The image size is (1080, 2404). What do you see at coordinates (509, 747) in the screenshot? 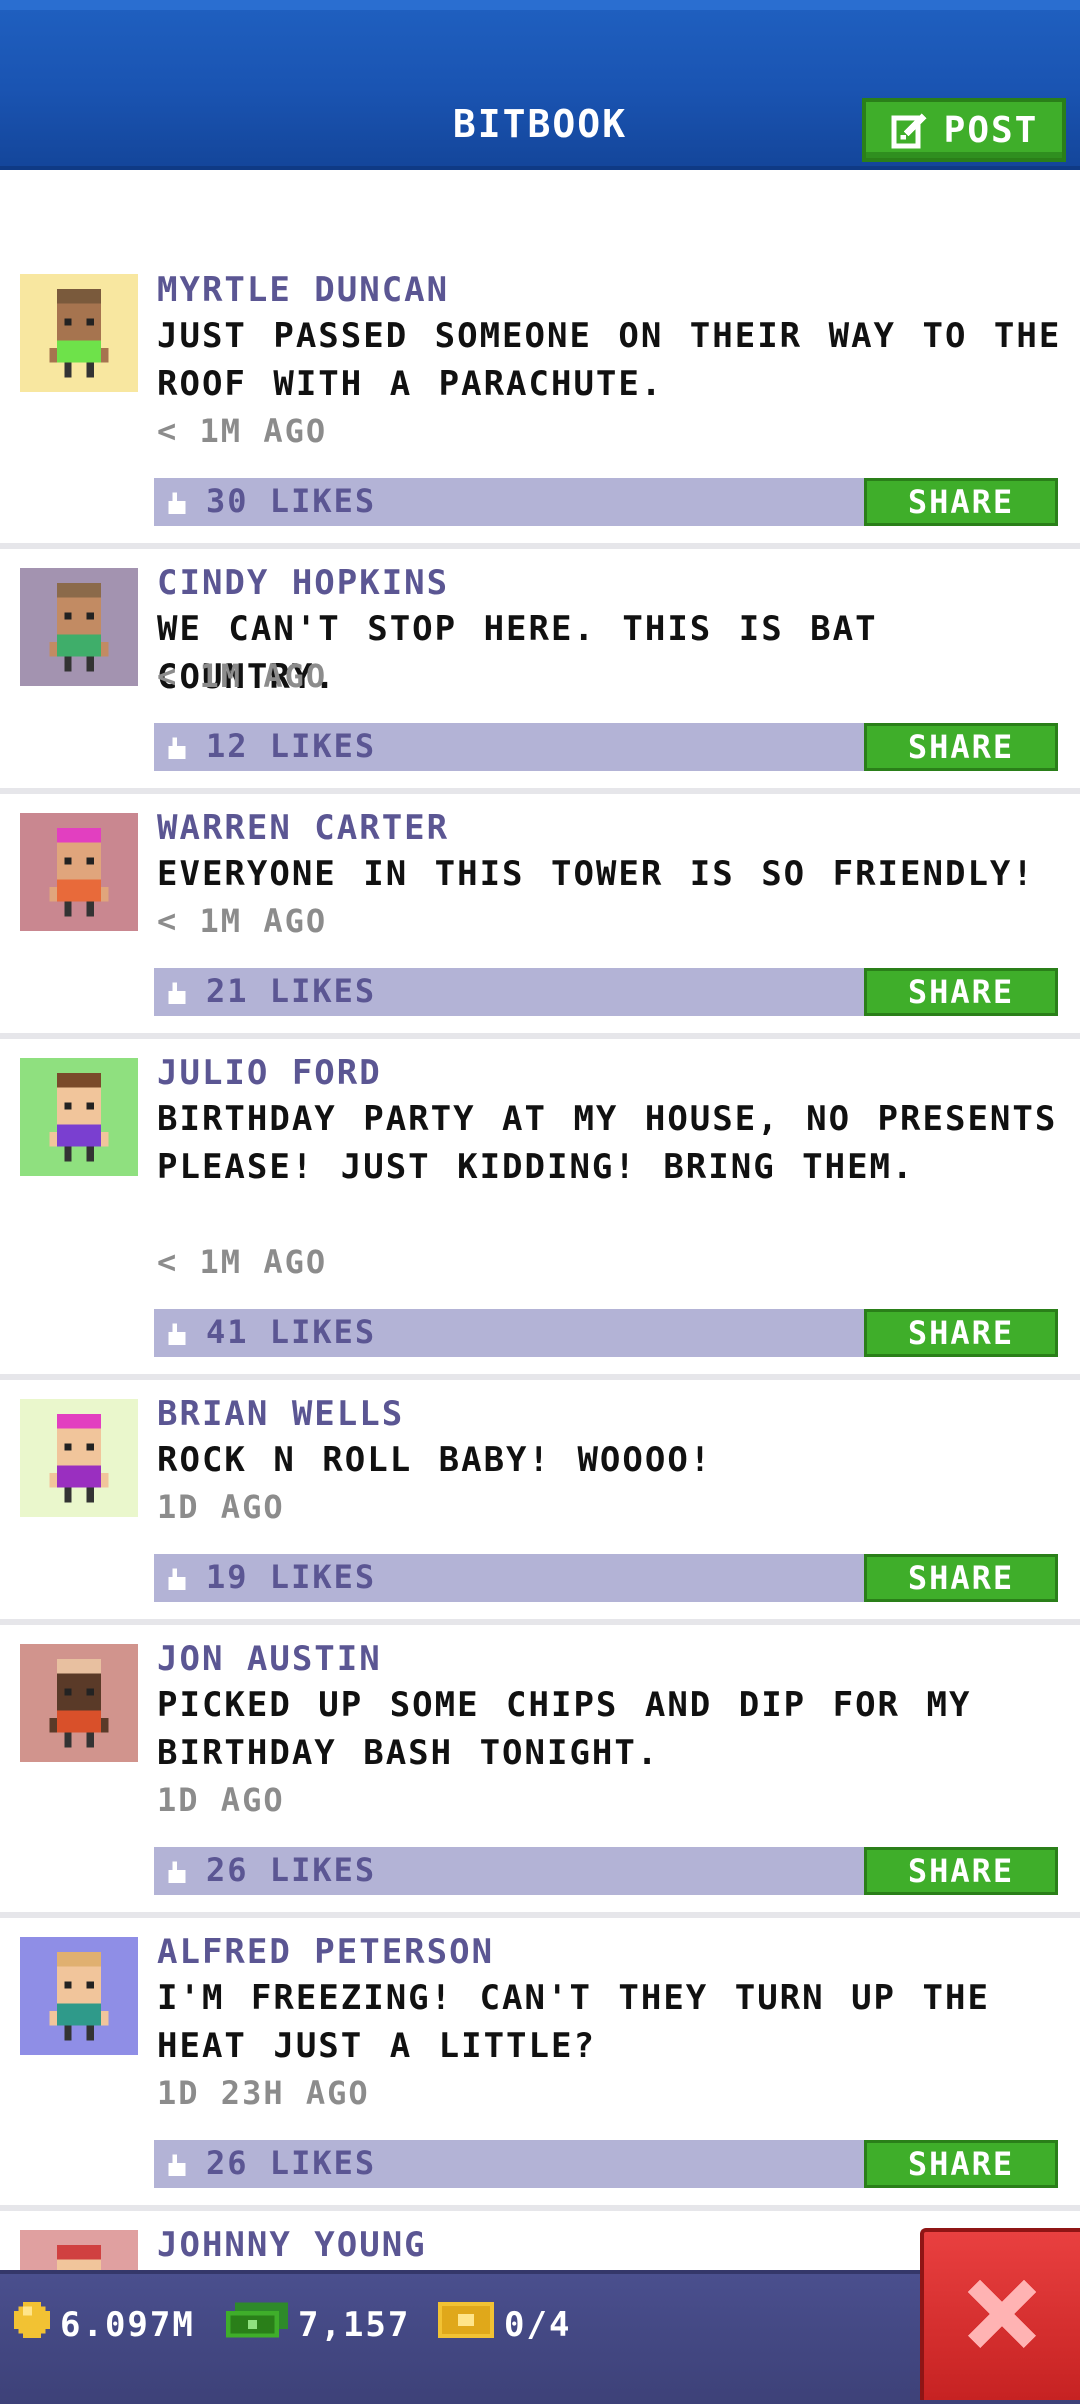
I see `likes-bar: 12 LIKES` at bounding box center [509, 747].